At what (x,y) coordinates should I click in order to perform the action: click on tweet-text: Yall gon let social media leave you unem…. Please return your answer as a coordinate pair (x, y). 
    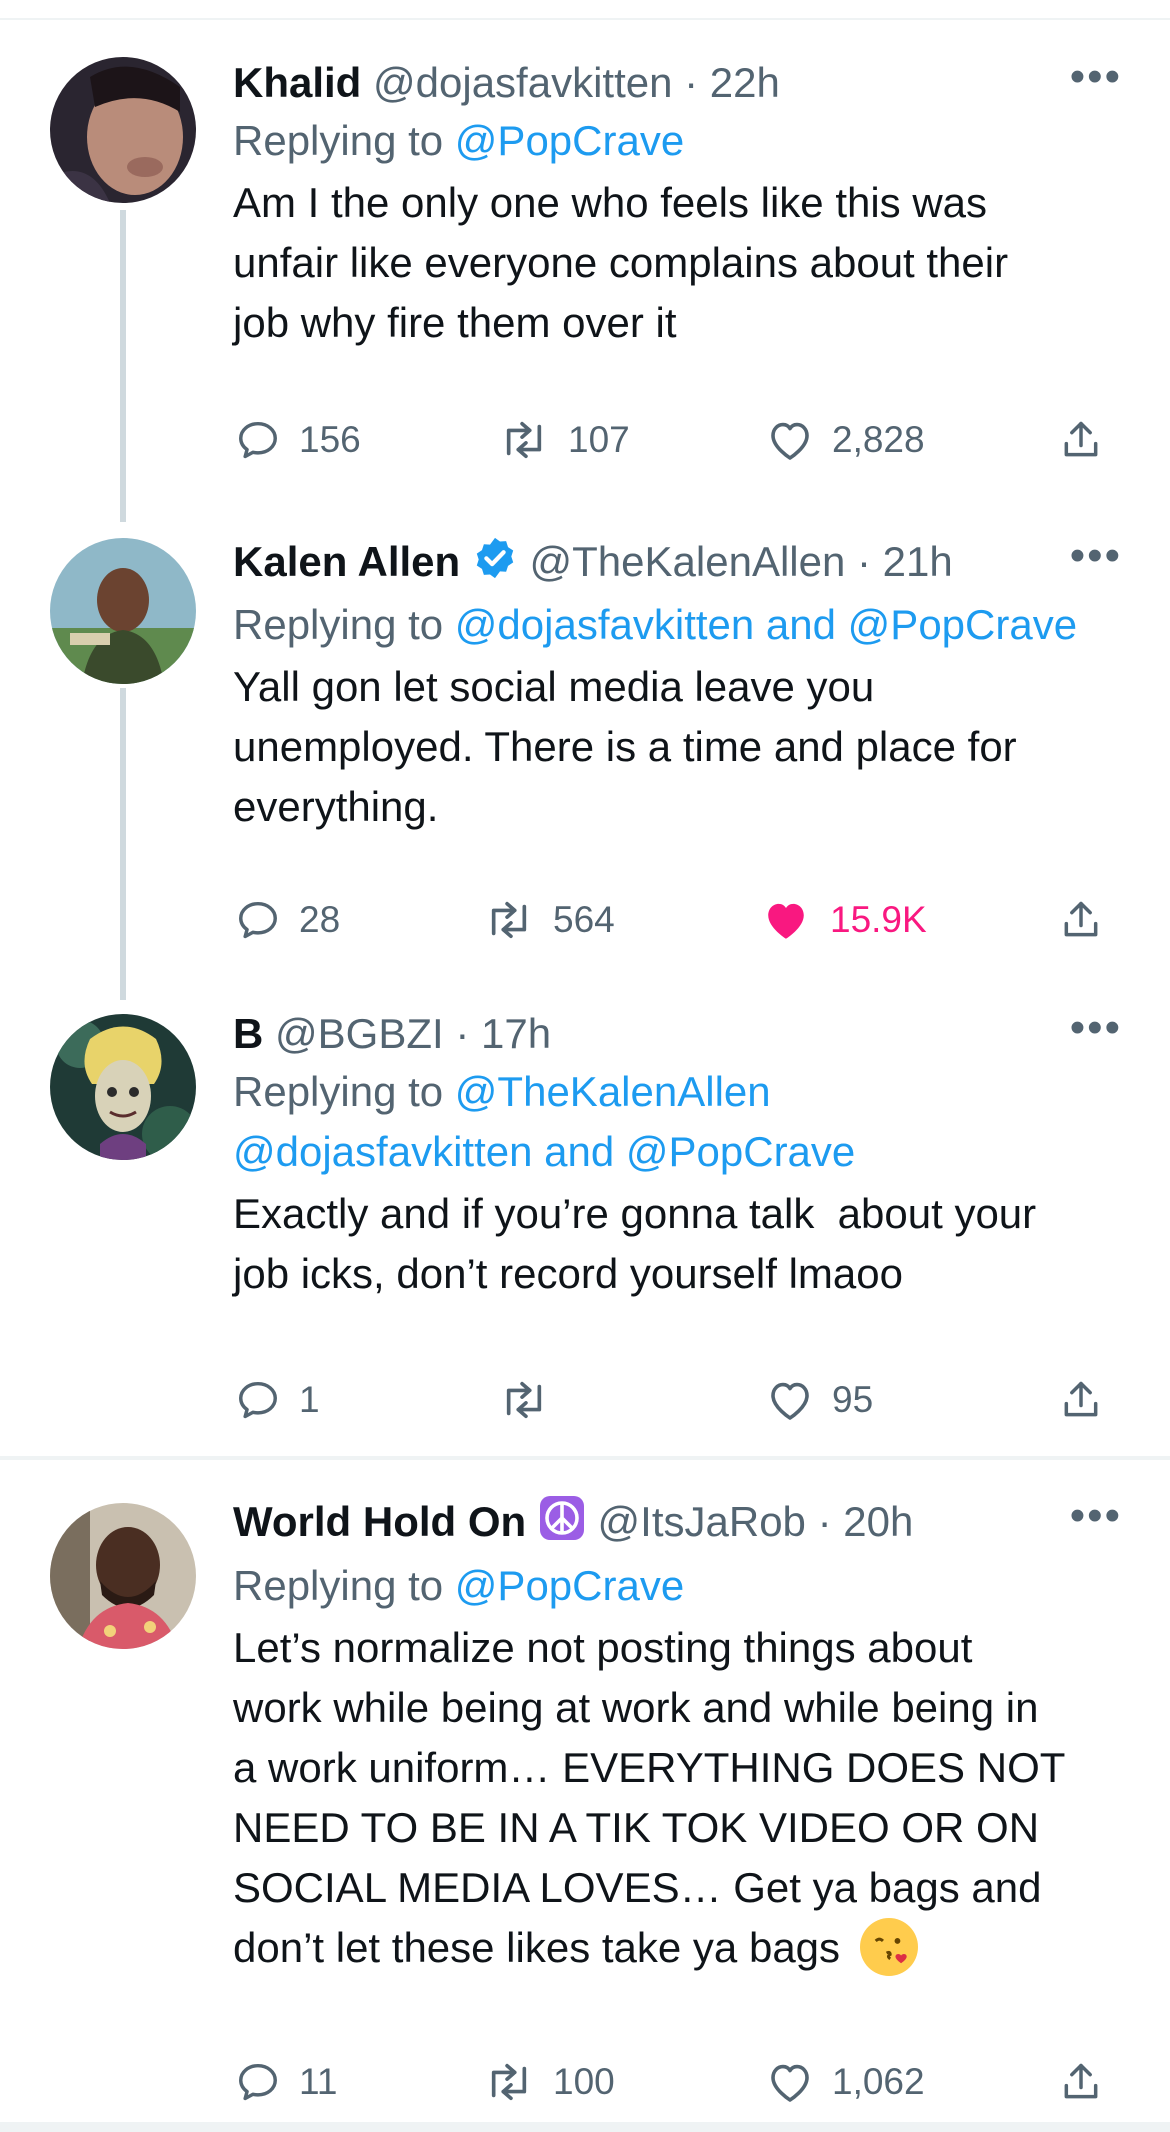
    Looking at the image, I should click on (677, 747).